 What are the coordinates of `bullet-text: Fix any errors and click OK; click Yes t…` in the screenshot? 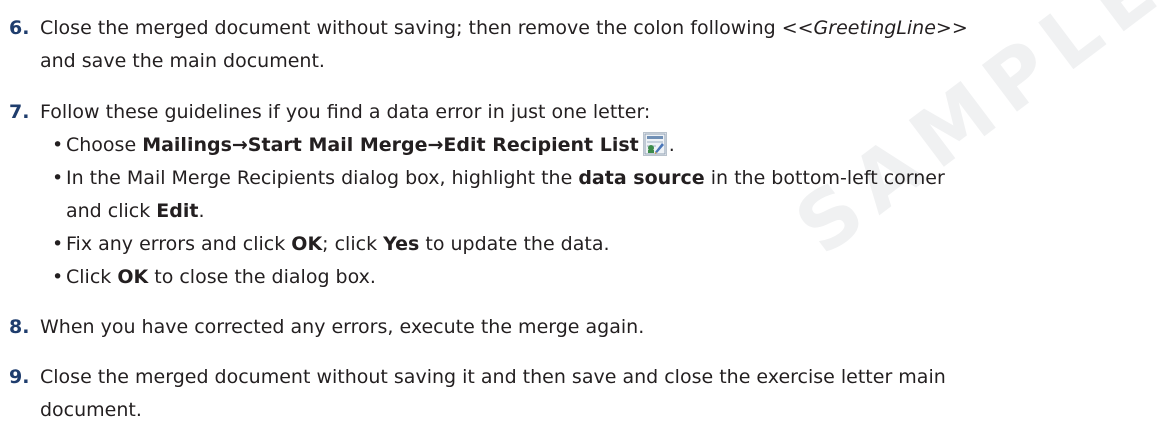 It's located at (338, 244).